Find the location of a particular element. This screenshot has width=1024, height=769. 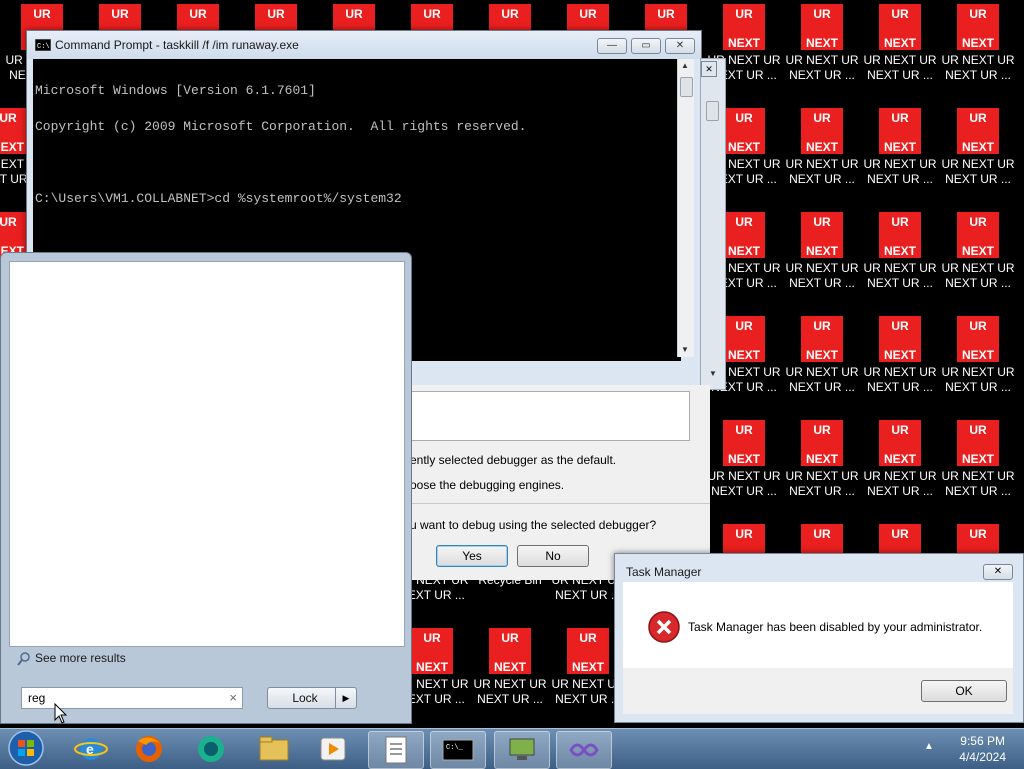

ok-button: OK is located at coordinates (964, 691).